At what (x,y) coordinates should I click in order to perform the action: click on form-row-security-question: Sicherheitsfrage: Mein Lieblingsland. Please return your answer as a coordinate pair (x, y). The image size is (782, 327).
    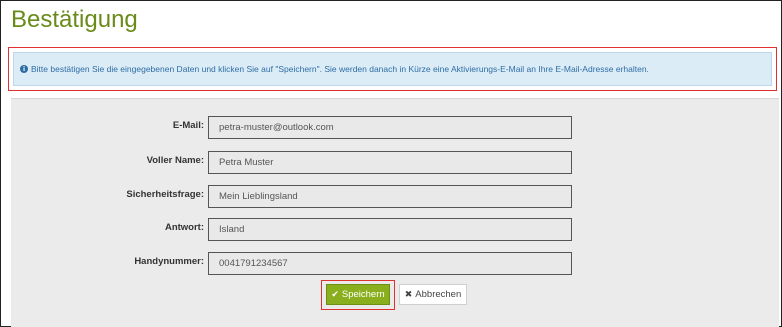
    Looking at the image, I should click on (395, 197).